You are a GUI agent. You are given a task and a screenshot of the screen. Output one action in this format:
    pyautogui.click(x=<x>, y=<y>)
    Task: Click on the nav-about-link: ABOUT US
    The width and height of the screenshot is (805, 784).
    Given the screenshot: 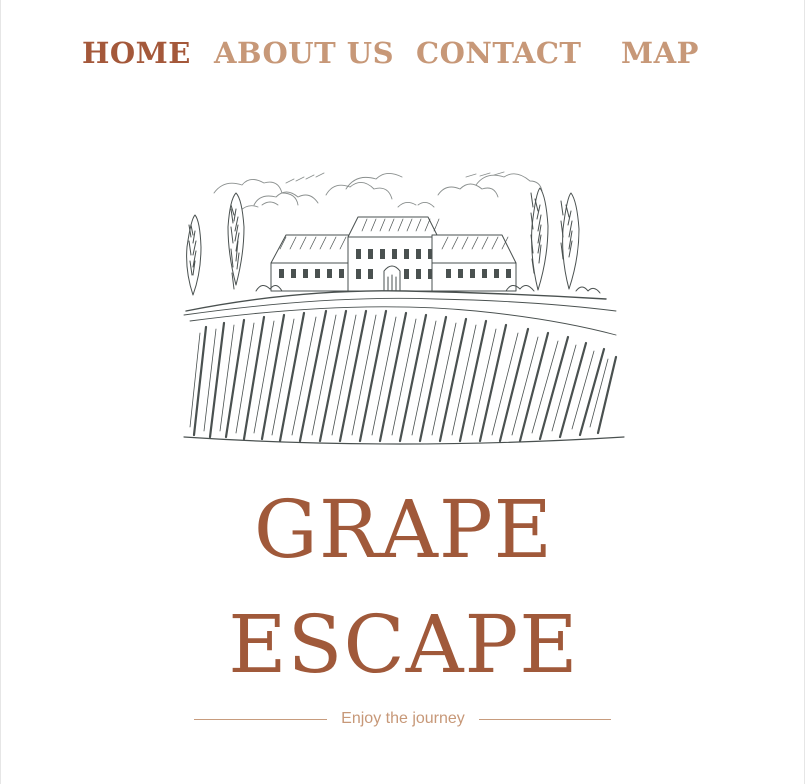 What is the action you would take?
    pyautogui.click(x=304, y=53)
    